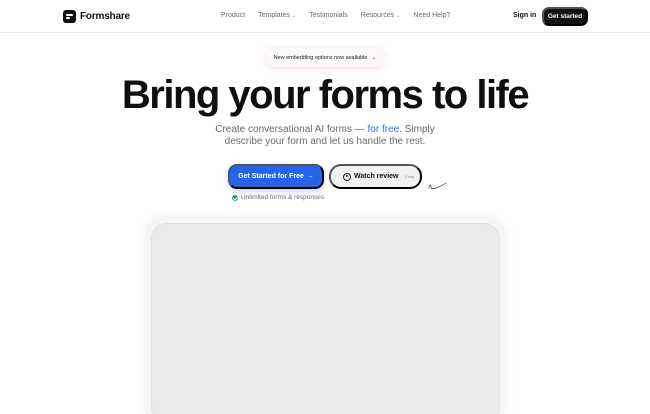  I want to click on get-started-free-button: Get Started for Free →, so click(276, 176).